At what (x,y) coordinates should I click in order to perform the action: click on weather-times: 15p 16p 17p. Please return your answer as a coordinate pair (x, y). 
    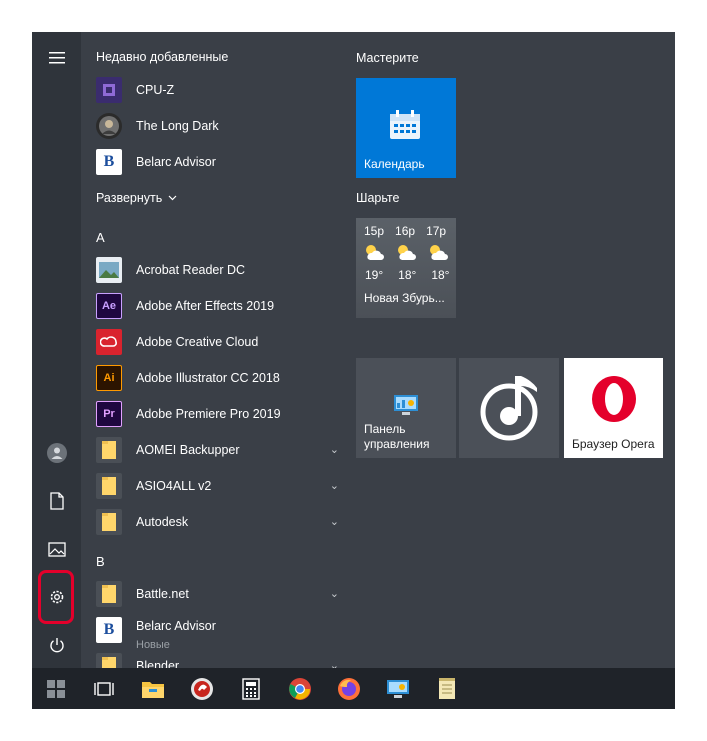
    Looking at the image, I should click on (405, 231).